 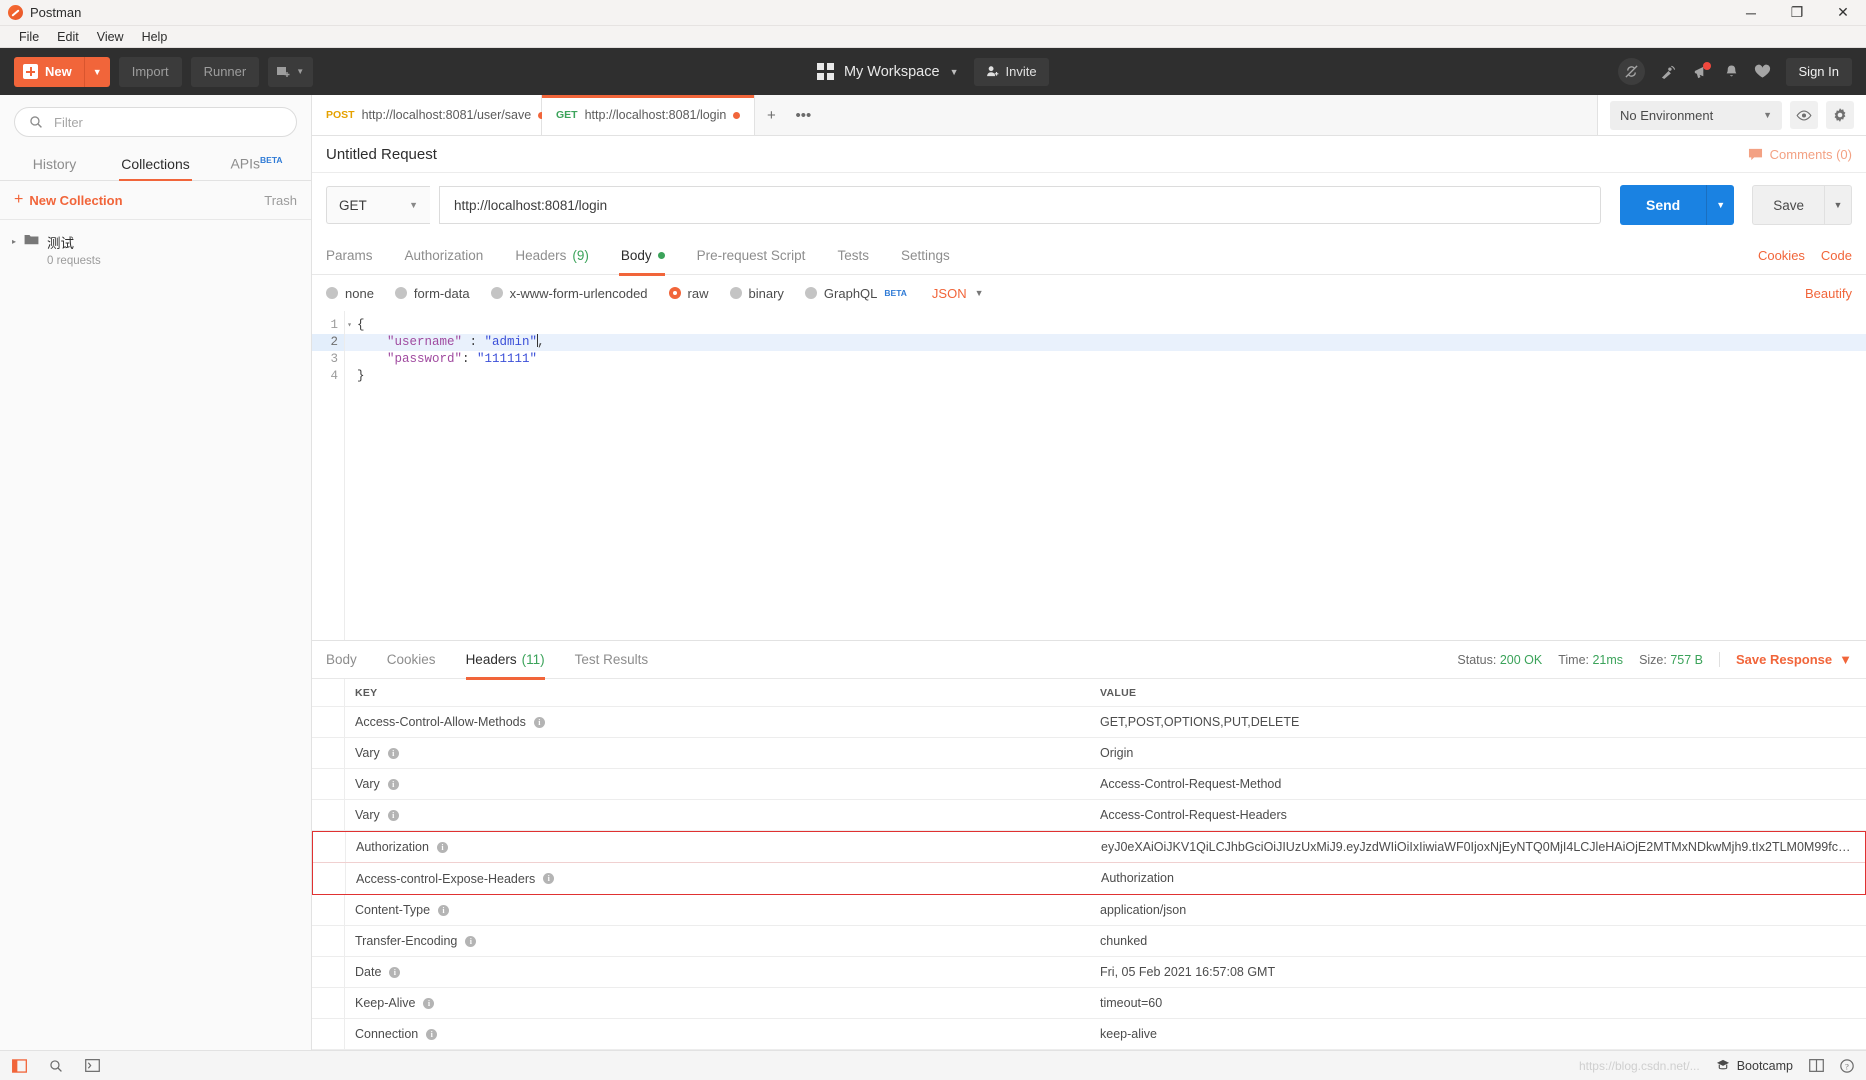 I want to click on save-options-caret-icon: ▼, so click(x=1838, y=205).